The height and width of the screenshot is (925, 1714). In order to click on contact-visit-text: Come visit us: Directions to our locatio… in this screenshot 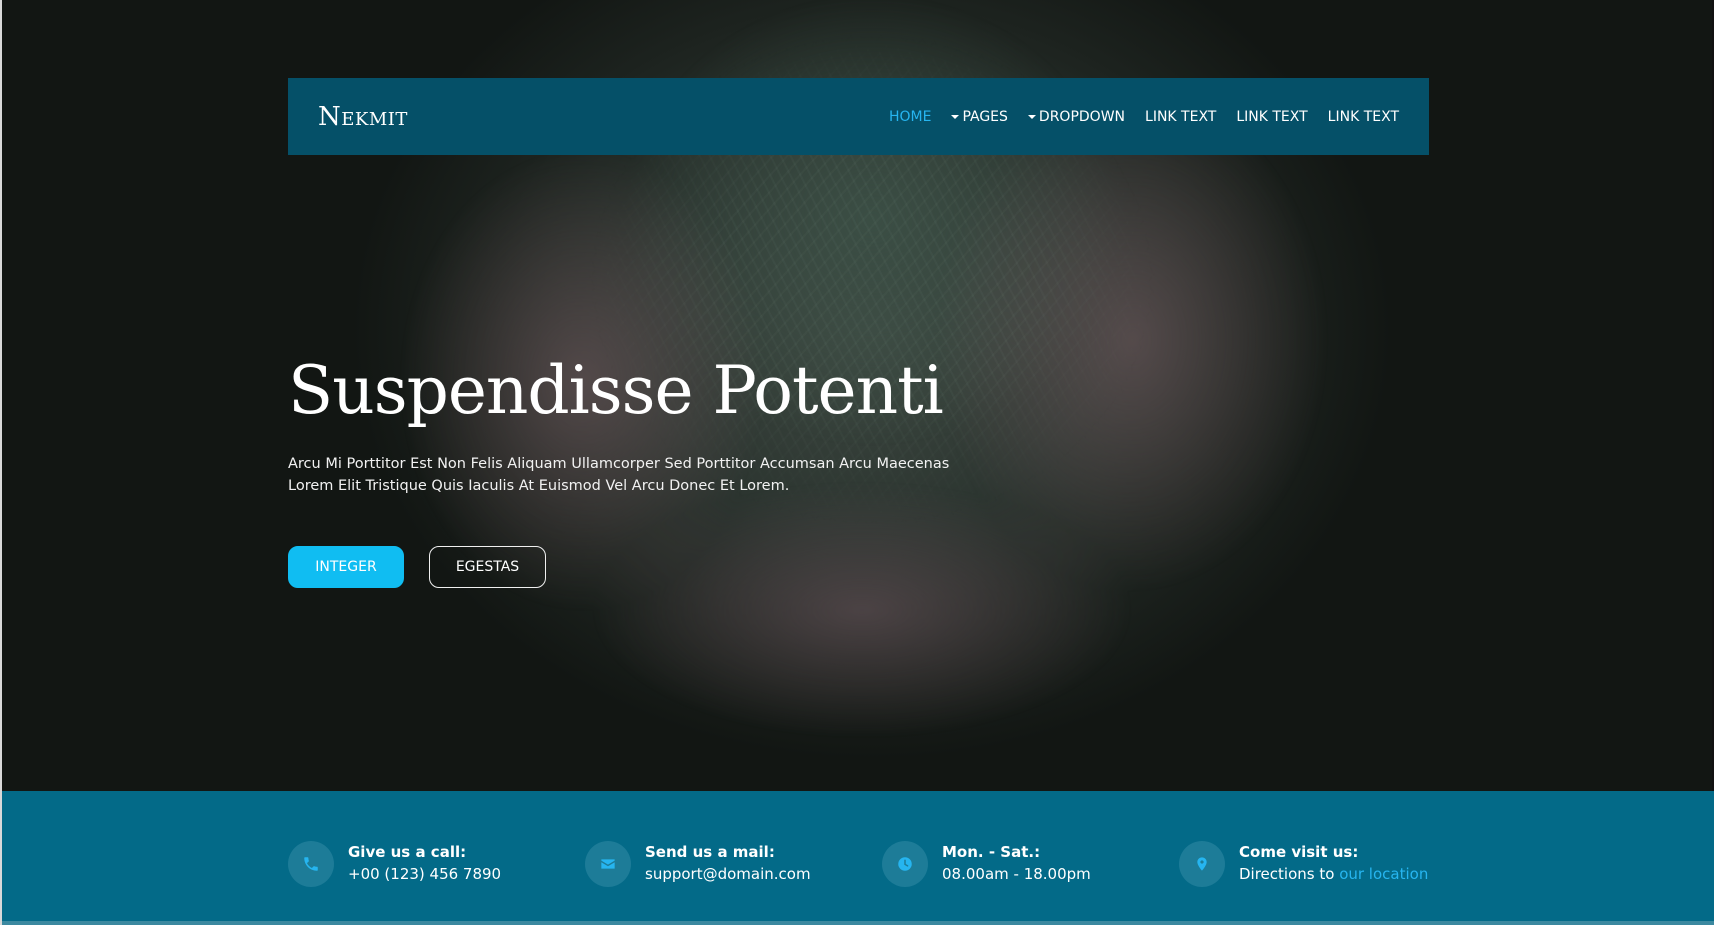, I will do `click(1333, 863)`.